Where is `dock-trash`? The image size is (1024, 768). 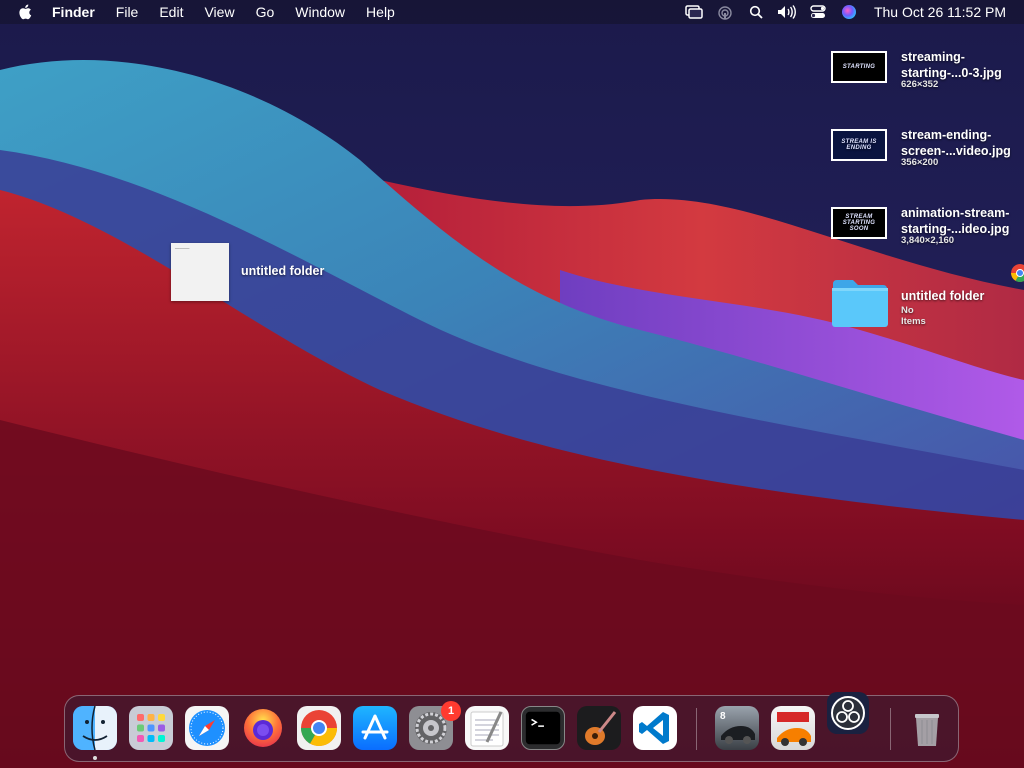
dock-trash is located at coordinates (927, 728).